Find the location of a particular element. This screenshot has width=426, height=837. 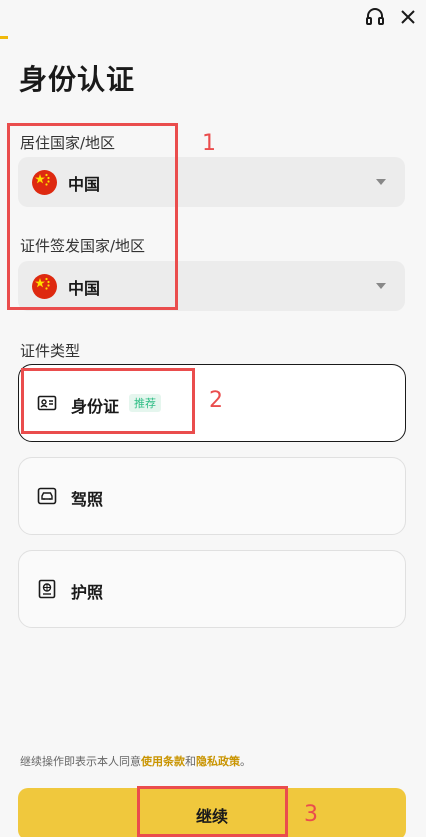

headset-icon is located at coordinates (375, 17).